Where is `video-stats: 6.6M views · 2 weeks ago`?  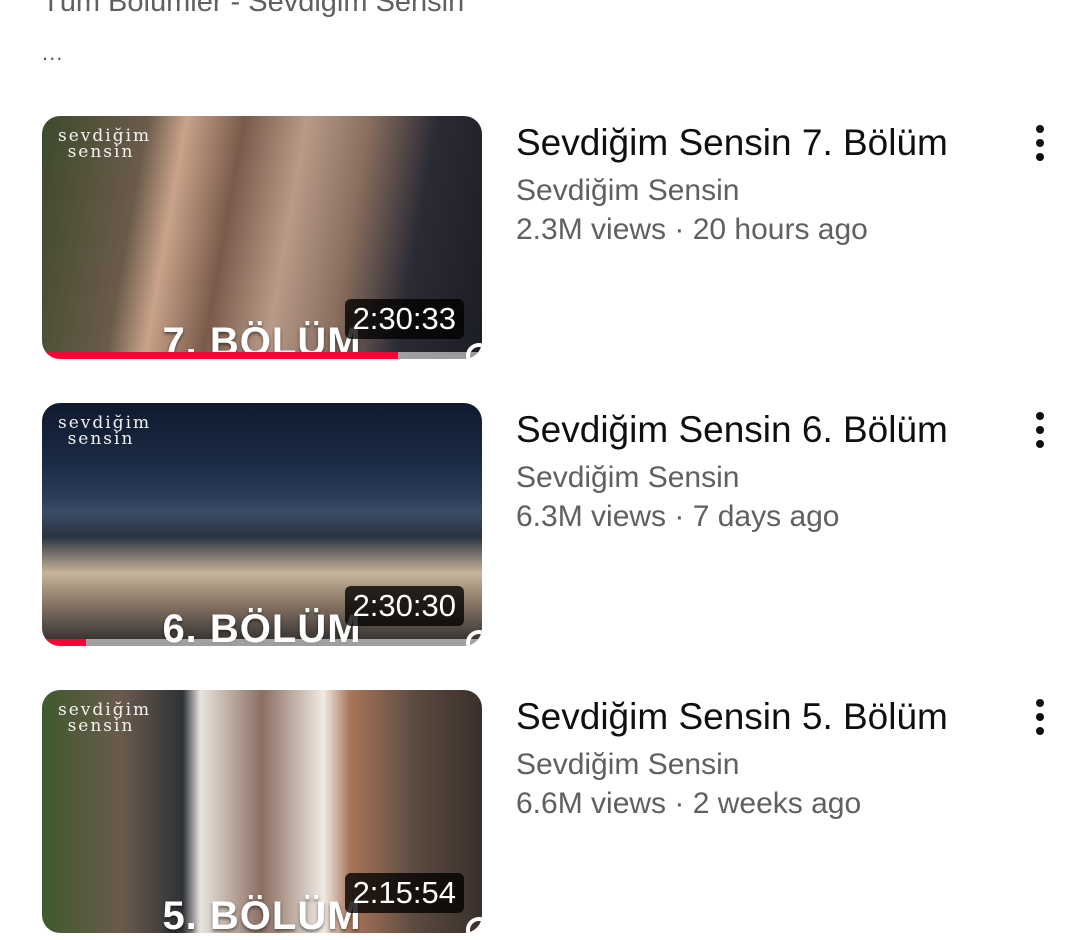
video-stats: 6.6M views · 2 weeks ago is located at coordinates (756, 804).